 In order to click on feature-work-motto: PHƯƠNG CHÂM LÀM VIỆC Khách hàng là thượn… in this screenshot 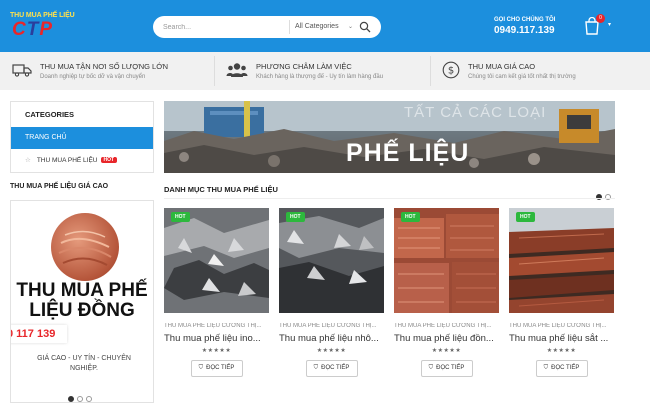, I will do `click(324, 71)`.